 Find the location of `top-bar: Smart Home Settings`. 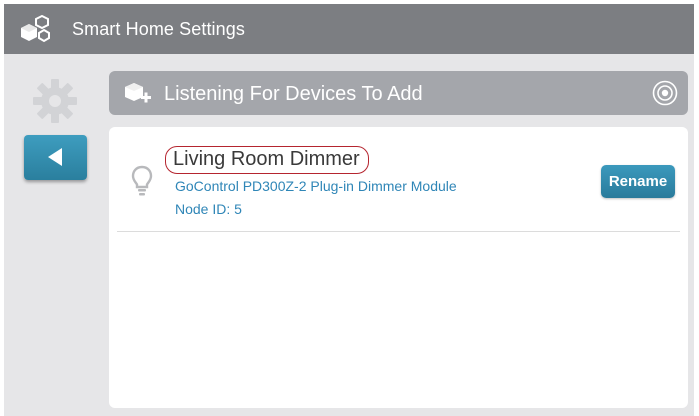

top-bar: Smart Home Settings is located at coordinates (349, 29).